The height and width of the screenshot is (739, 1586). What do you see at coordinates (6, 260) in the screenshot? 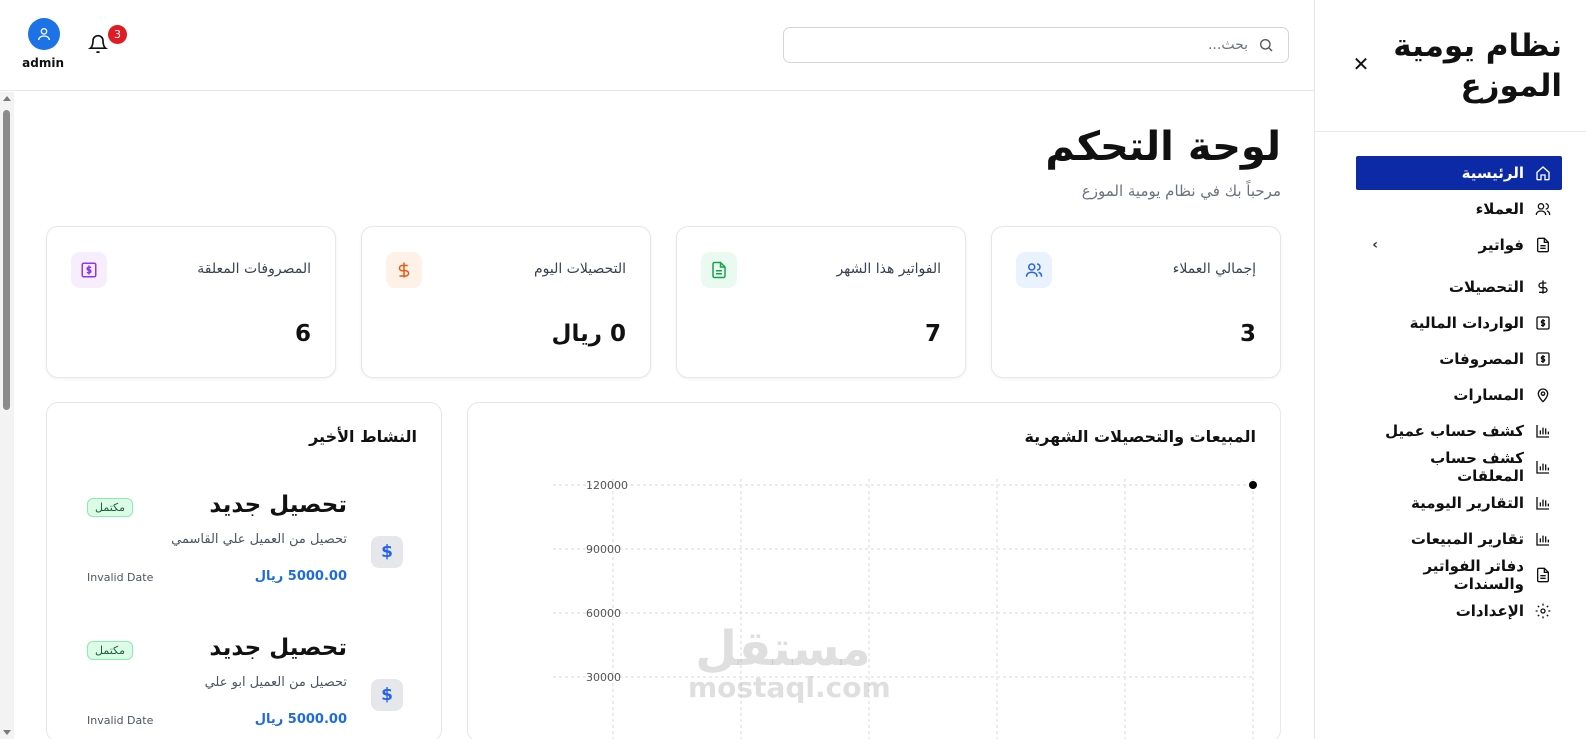
I see `scroll-thumb` at bounding box center [6, 260].